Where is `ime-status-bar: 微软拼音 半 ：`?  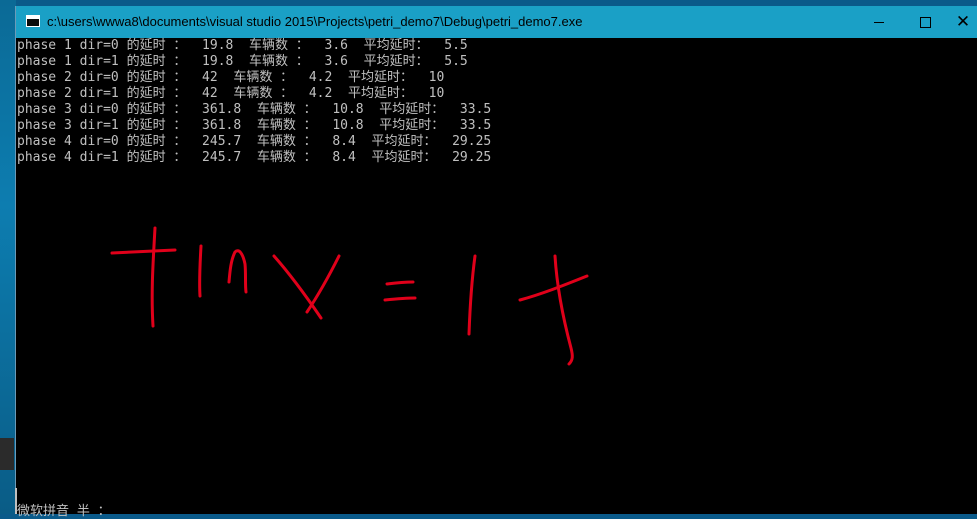
ime-status-bar: 微软拼音 半 ： is located at coordinates (64, 511).